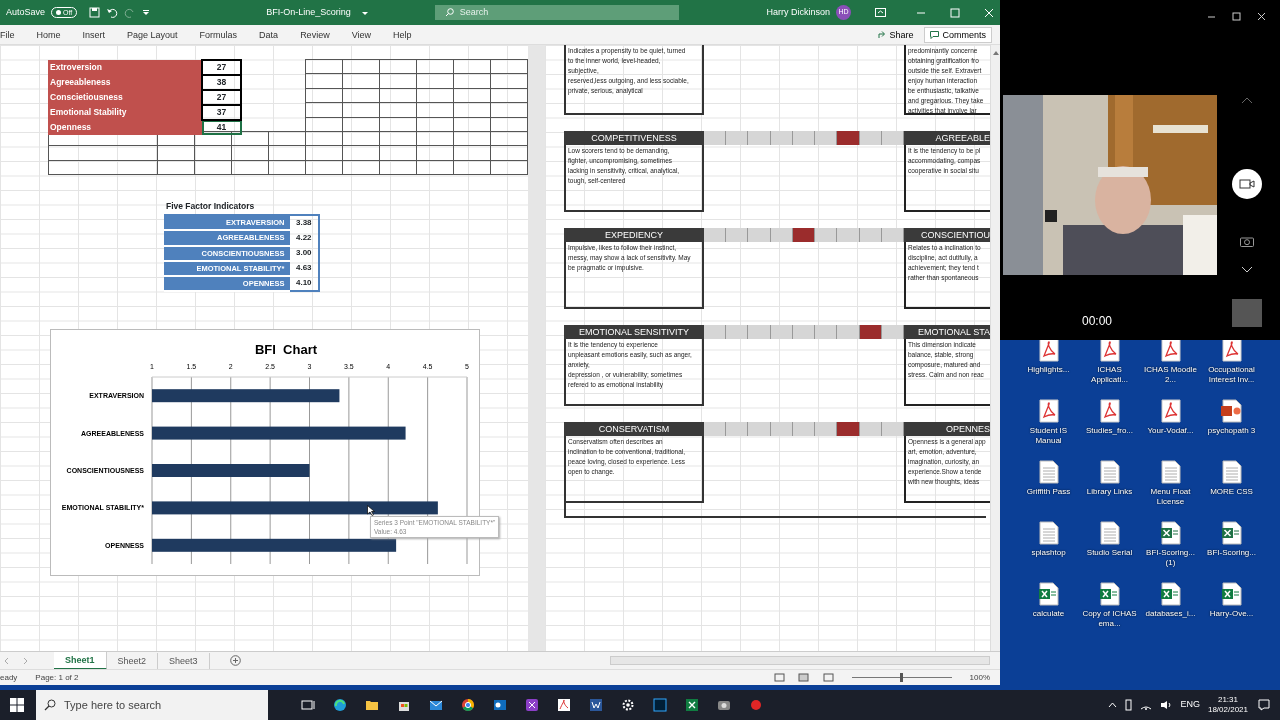  Describe the element at coordinates (1264, 705) in the screenshot. I see `notification-icon` at that location.